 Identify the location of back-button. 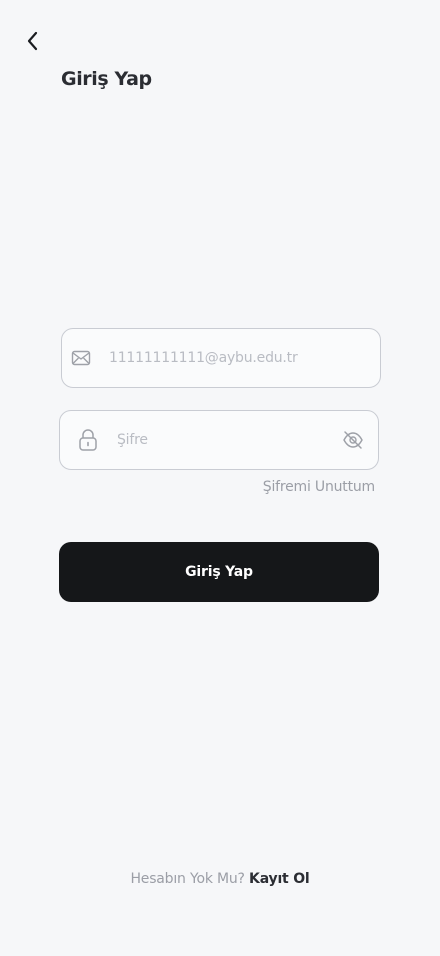
(33, 41).